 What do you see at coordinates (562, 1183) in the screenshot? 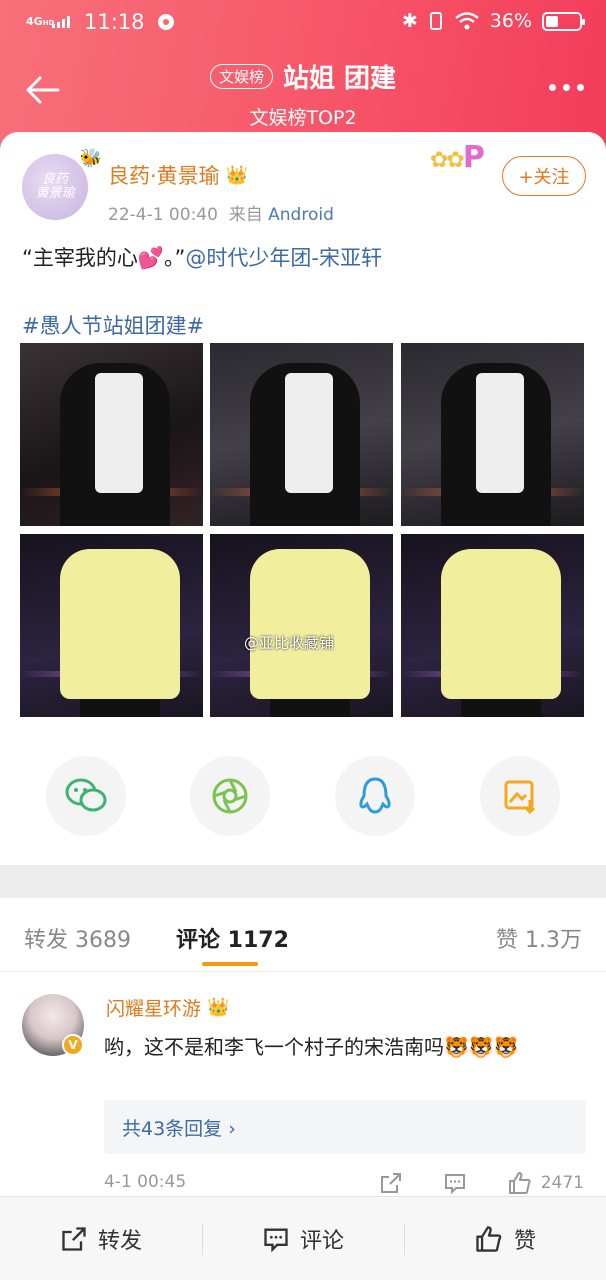
I see `comment-like-count: 2471` at bounding box center [562, 1183].